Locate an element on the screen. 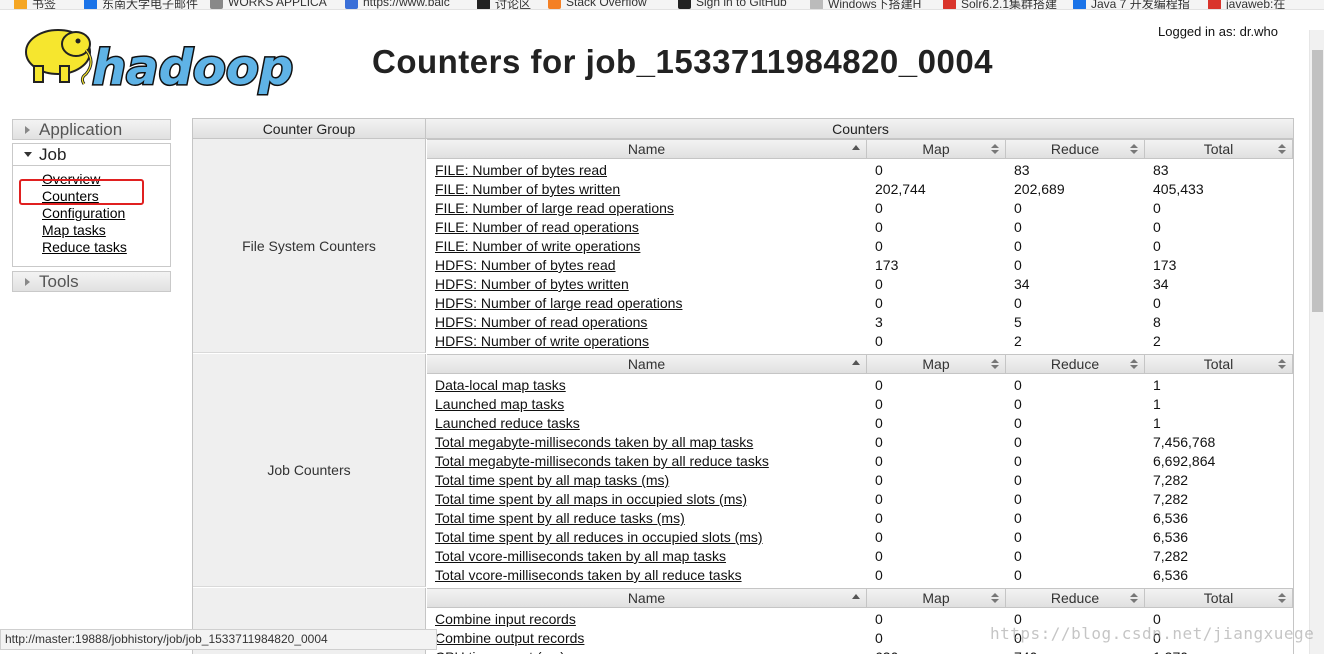 This screenshot has width=1324, height=654. bookmark-item: javaweb:在 is located at coordinates (1246, 4).